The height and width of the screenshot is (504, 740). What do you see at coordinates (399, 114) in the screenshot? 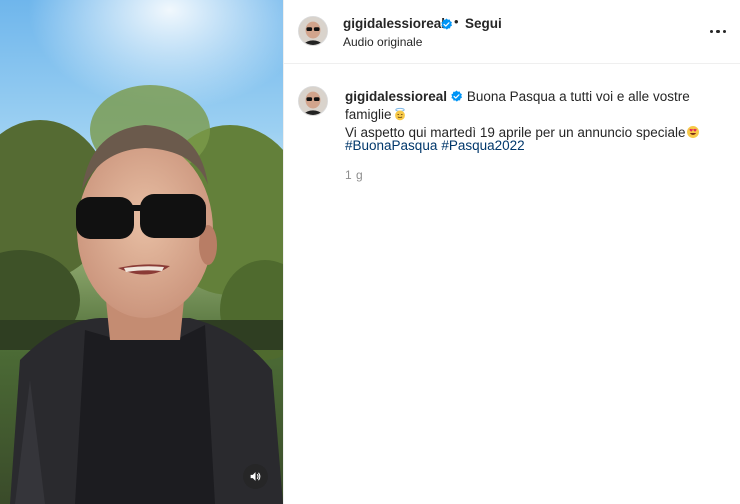
I see `angel-face-emoji` at bounding box center [399, 114].